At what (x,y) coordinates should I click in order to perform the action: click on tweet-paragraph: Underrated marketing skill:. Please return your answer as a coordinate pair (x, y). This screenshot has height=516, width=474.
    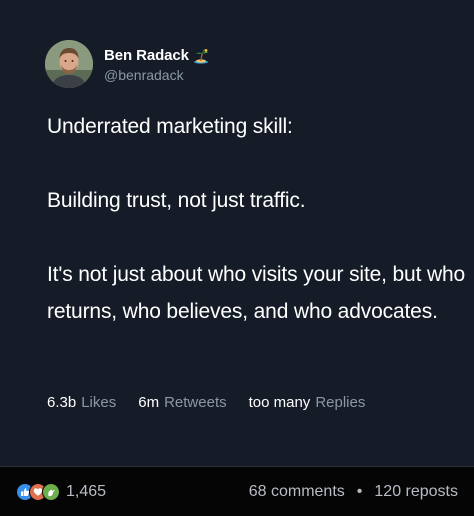
    Looking at the image, I should click on (170, 126).